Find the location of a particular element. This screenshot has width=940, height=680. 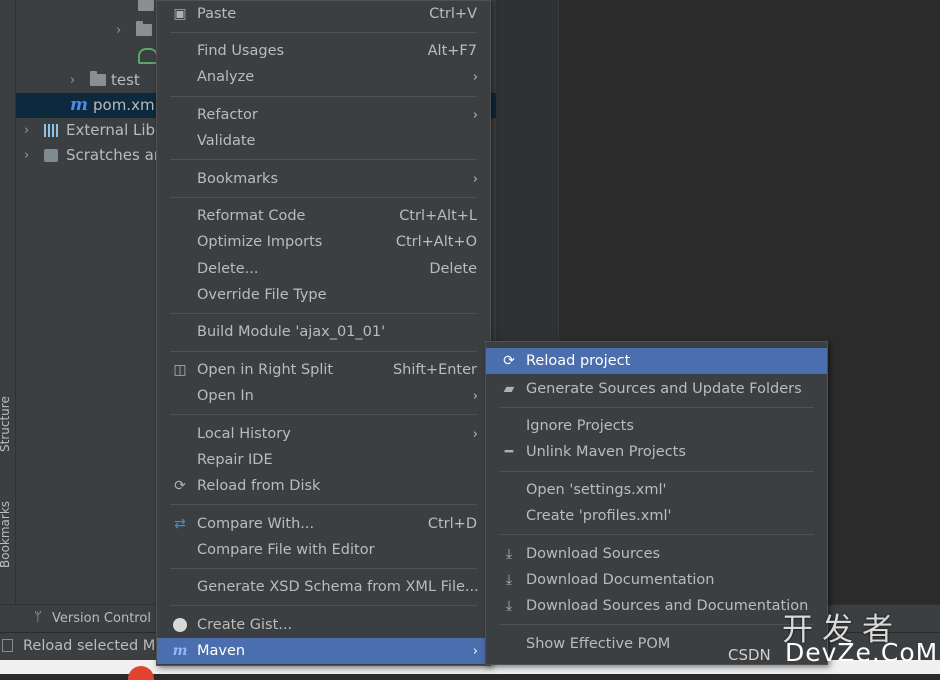

menu-item-label: Reload project is located at coordinates (578, 361).